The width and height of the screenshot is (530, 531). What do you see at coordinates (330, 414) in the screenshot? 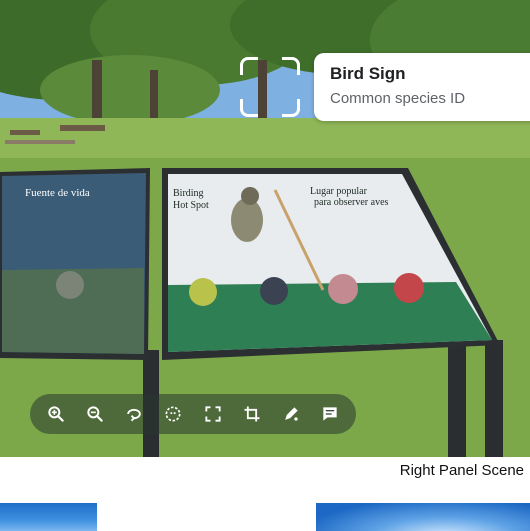
I see `caption-icon` at bounding box center [330, 414].